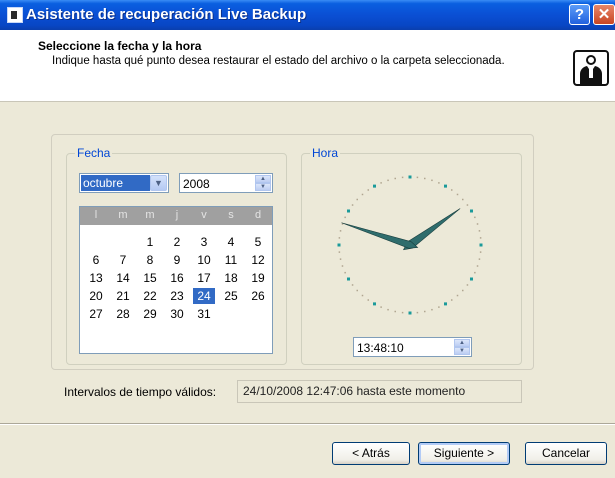 The height and width of the screenshot is (478, 615). What do you see at coordinates (579, 14) in the screenshot?
I see `help-button: ?` at bounding box center [579, 14].